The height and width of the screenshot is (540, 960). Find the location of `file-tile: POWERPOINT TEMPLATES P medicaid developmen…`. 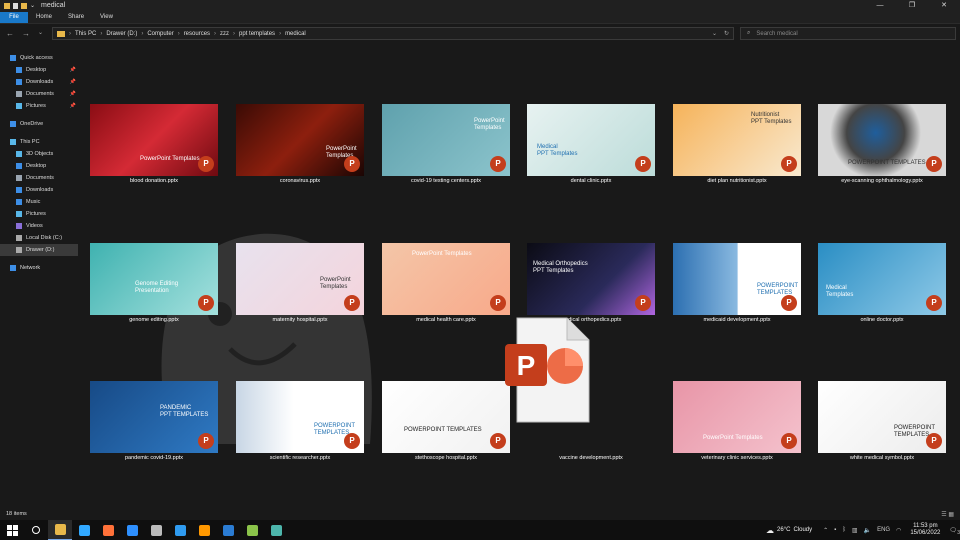

file-tile: POWERPOINT TEMPLATES P medicaid developmen… is located at coordinates (732, 275).